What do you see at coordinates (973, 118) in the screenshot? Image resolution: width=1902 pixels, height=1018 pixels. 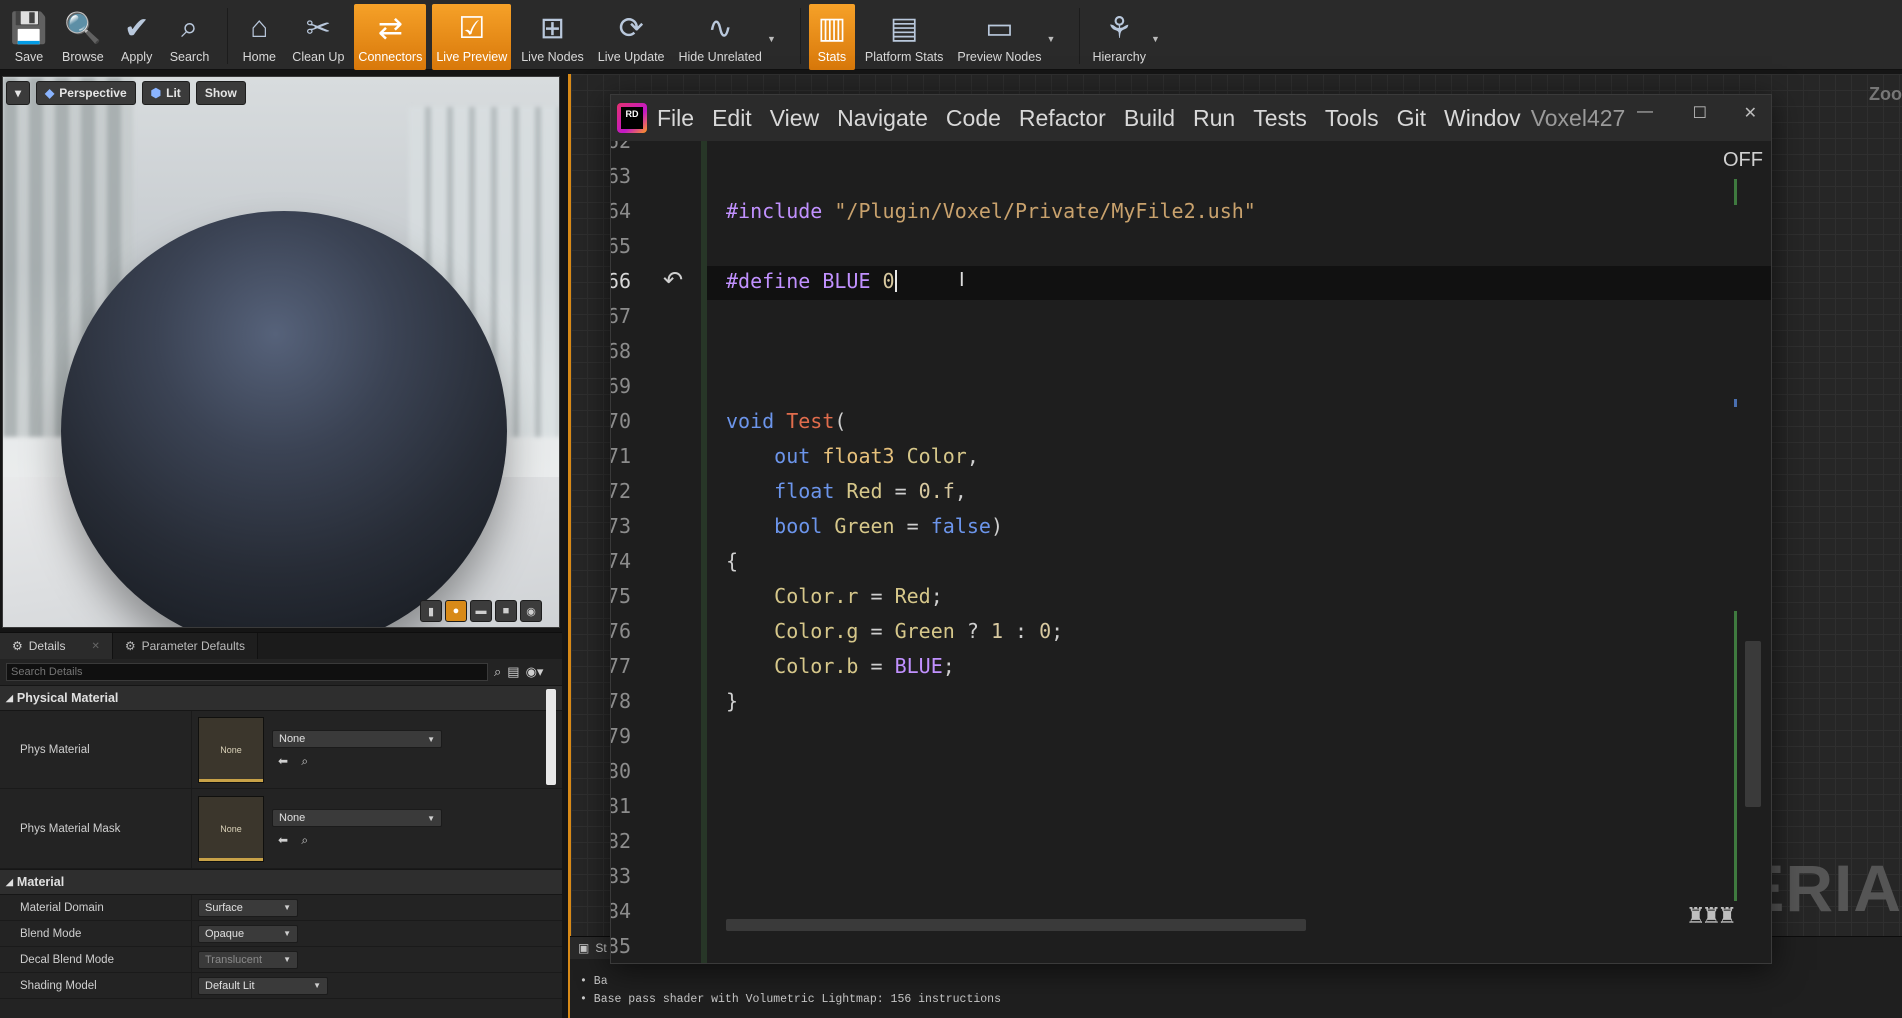 I see `menu-code: Code` at bounding box center [973, 118].